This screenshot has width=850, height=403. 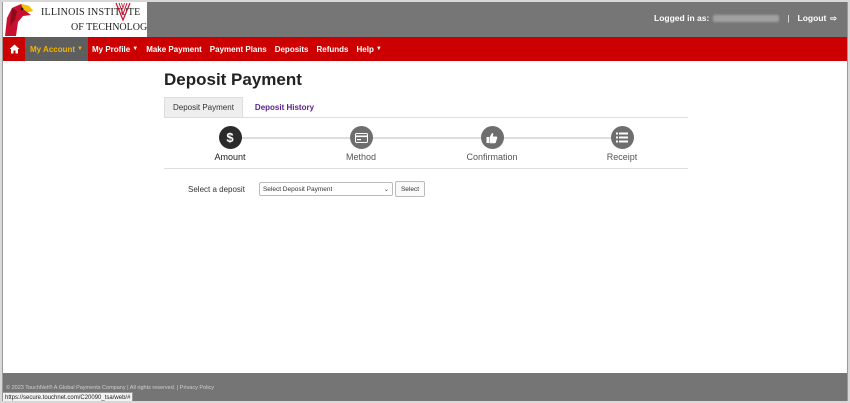 I want to click on step-method: Method, so click(x=361, y=144).